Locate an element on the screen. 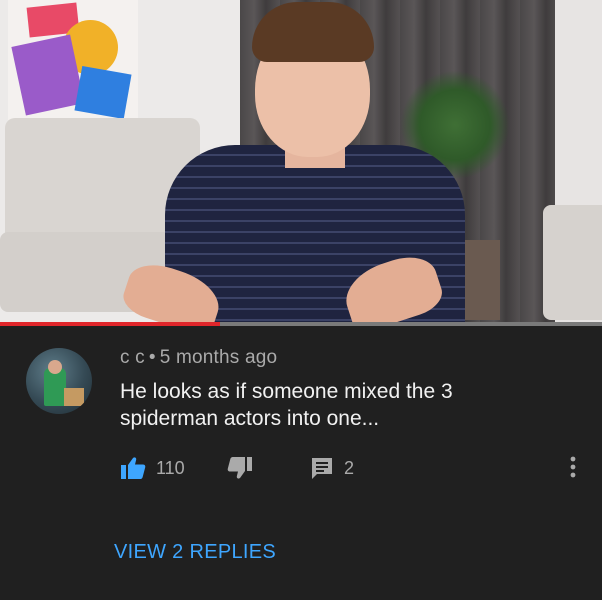 The image size is (602, 600). more-vert-icon is located at coordinates (573, 467).